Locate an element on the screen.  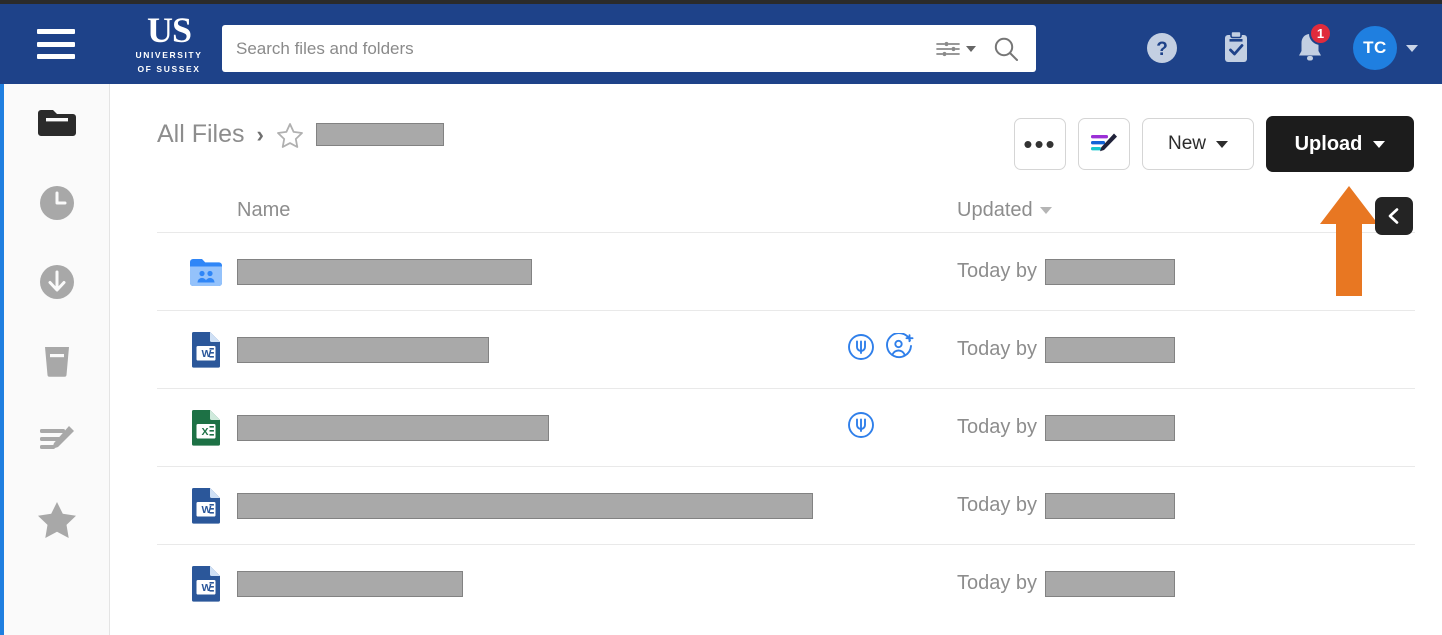
avatar: TC is located at coordinates (1375, 48).